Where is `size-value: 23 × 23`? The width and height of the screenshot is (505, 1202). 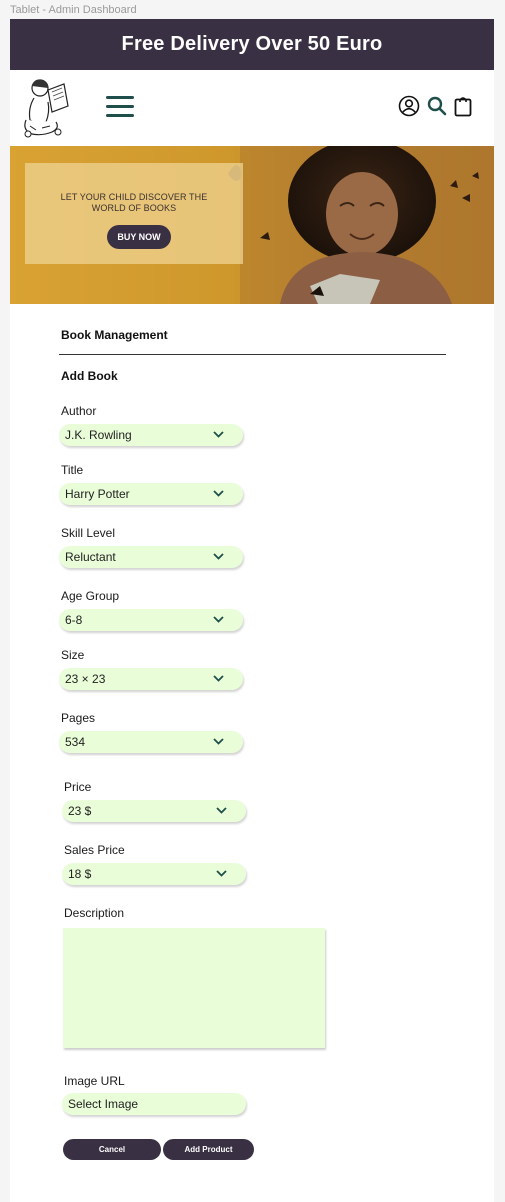
size-value: 23 × 23 is located at coordinates (85, 679).